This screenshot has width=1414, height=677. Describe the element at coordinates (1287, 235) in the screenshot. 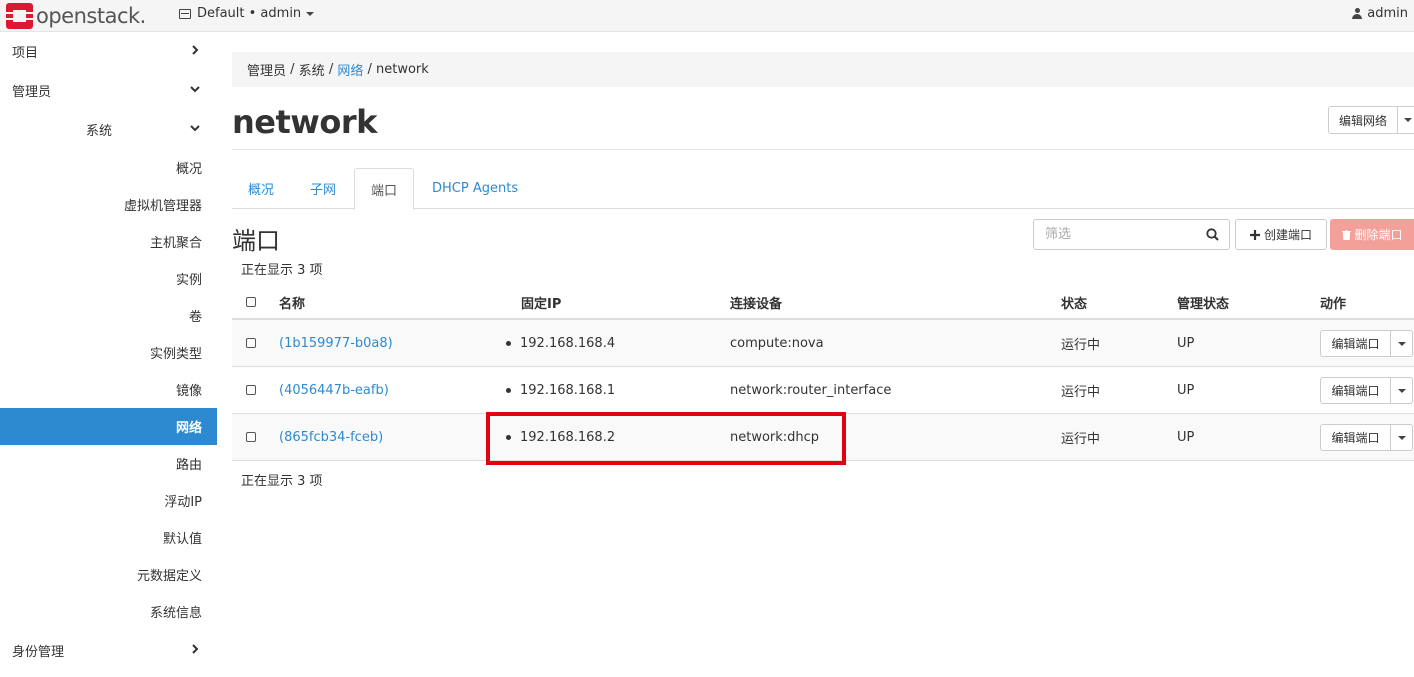

I see `create-port-label: 创建端口` at that location.